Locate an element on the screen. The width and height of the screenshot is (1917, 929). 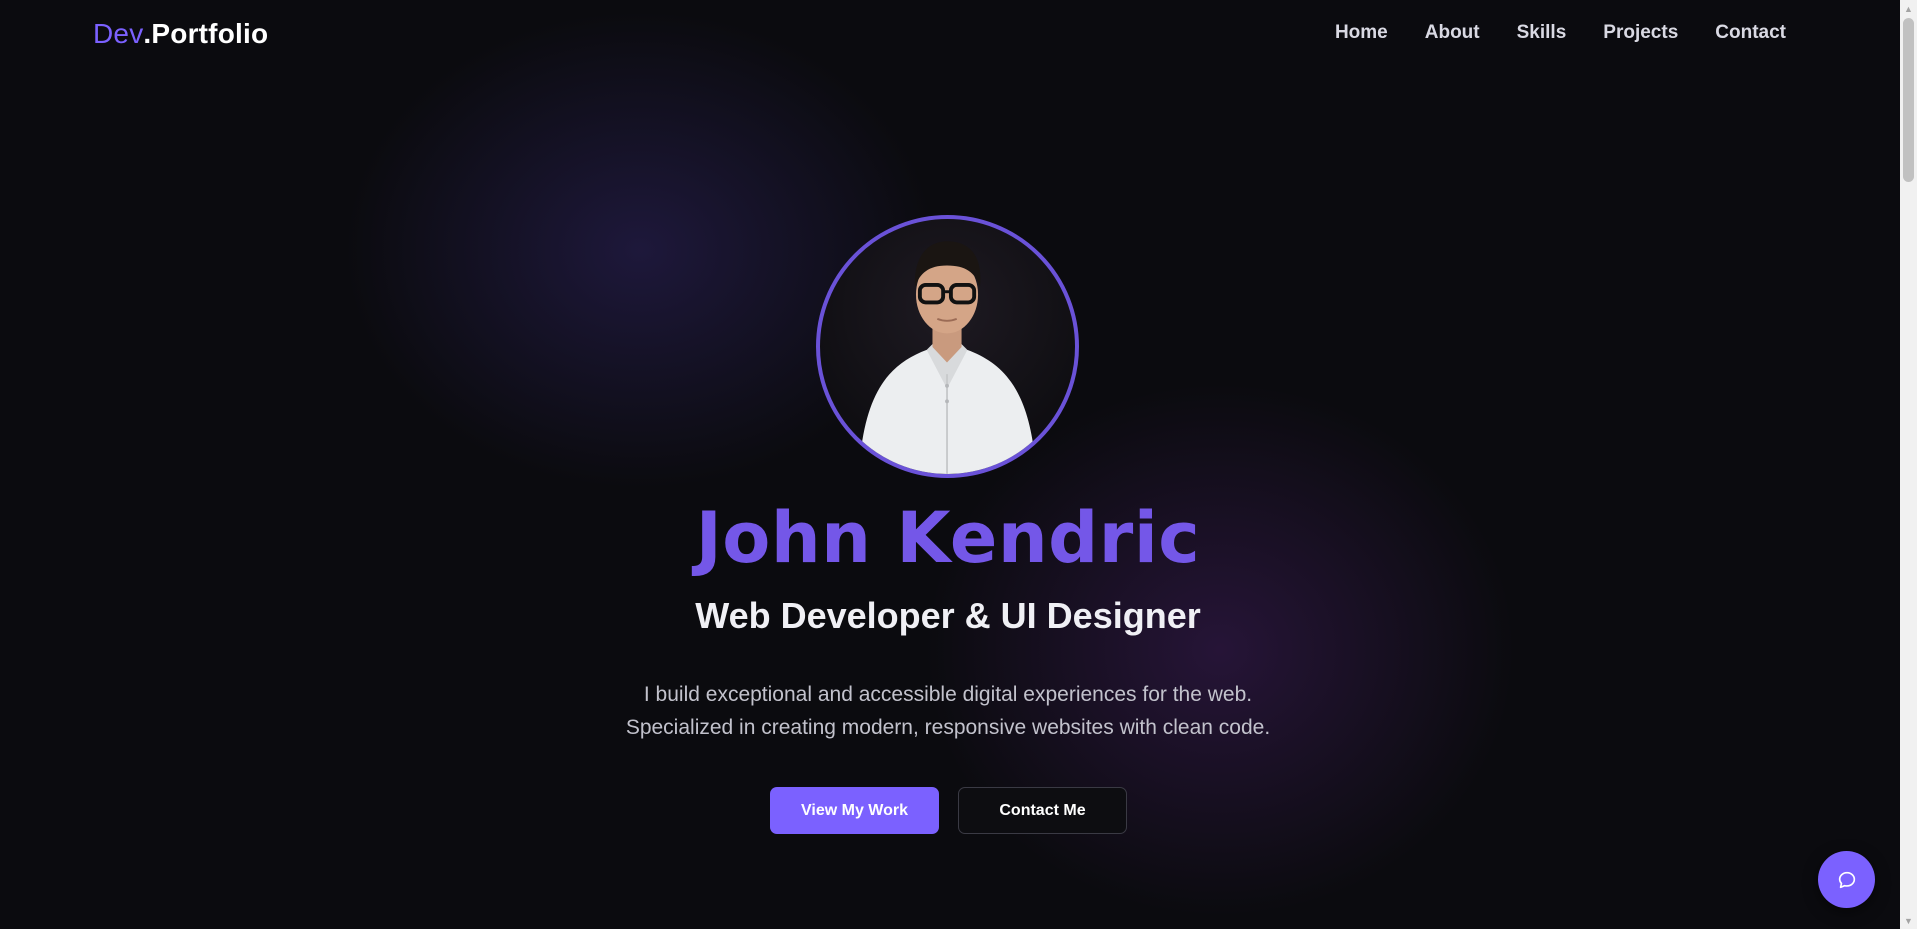
scrollbar-thumb is located at coordinates (1908, 100).